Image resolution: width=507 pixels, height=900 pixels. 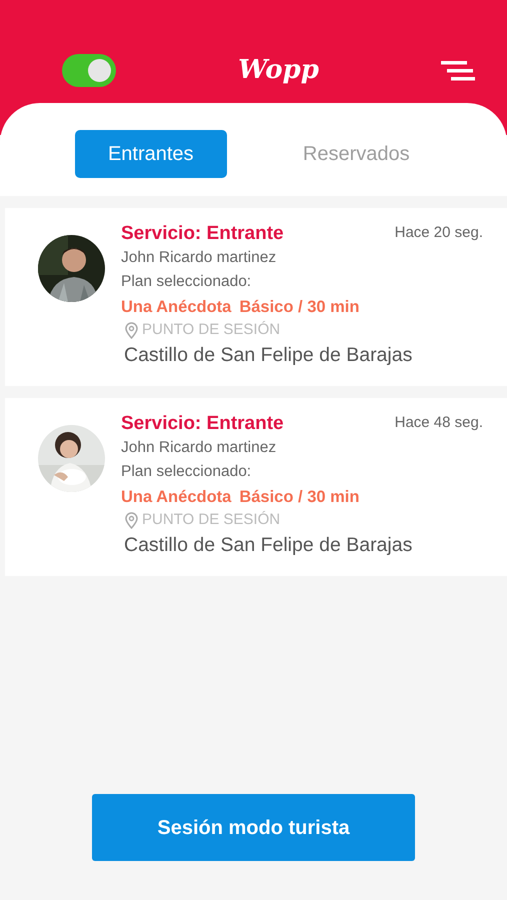 What do you see at coordinates (438, 423) in the screenshot?
I see `time-ago: Hace 48 seg.` at bounding box center [438, 423].